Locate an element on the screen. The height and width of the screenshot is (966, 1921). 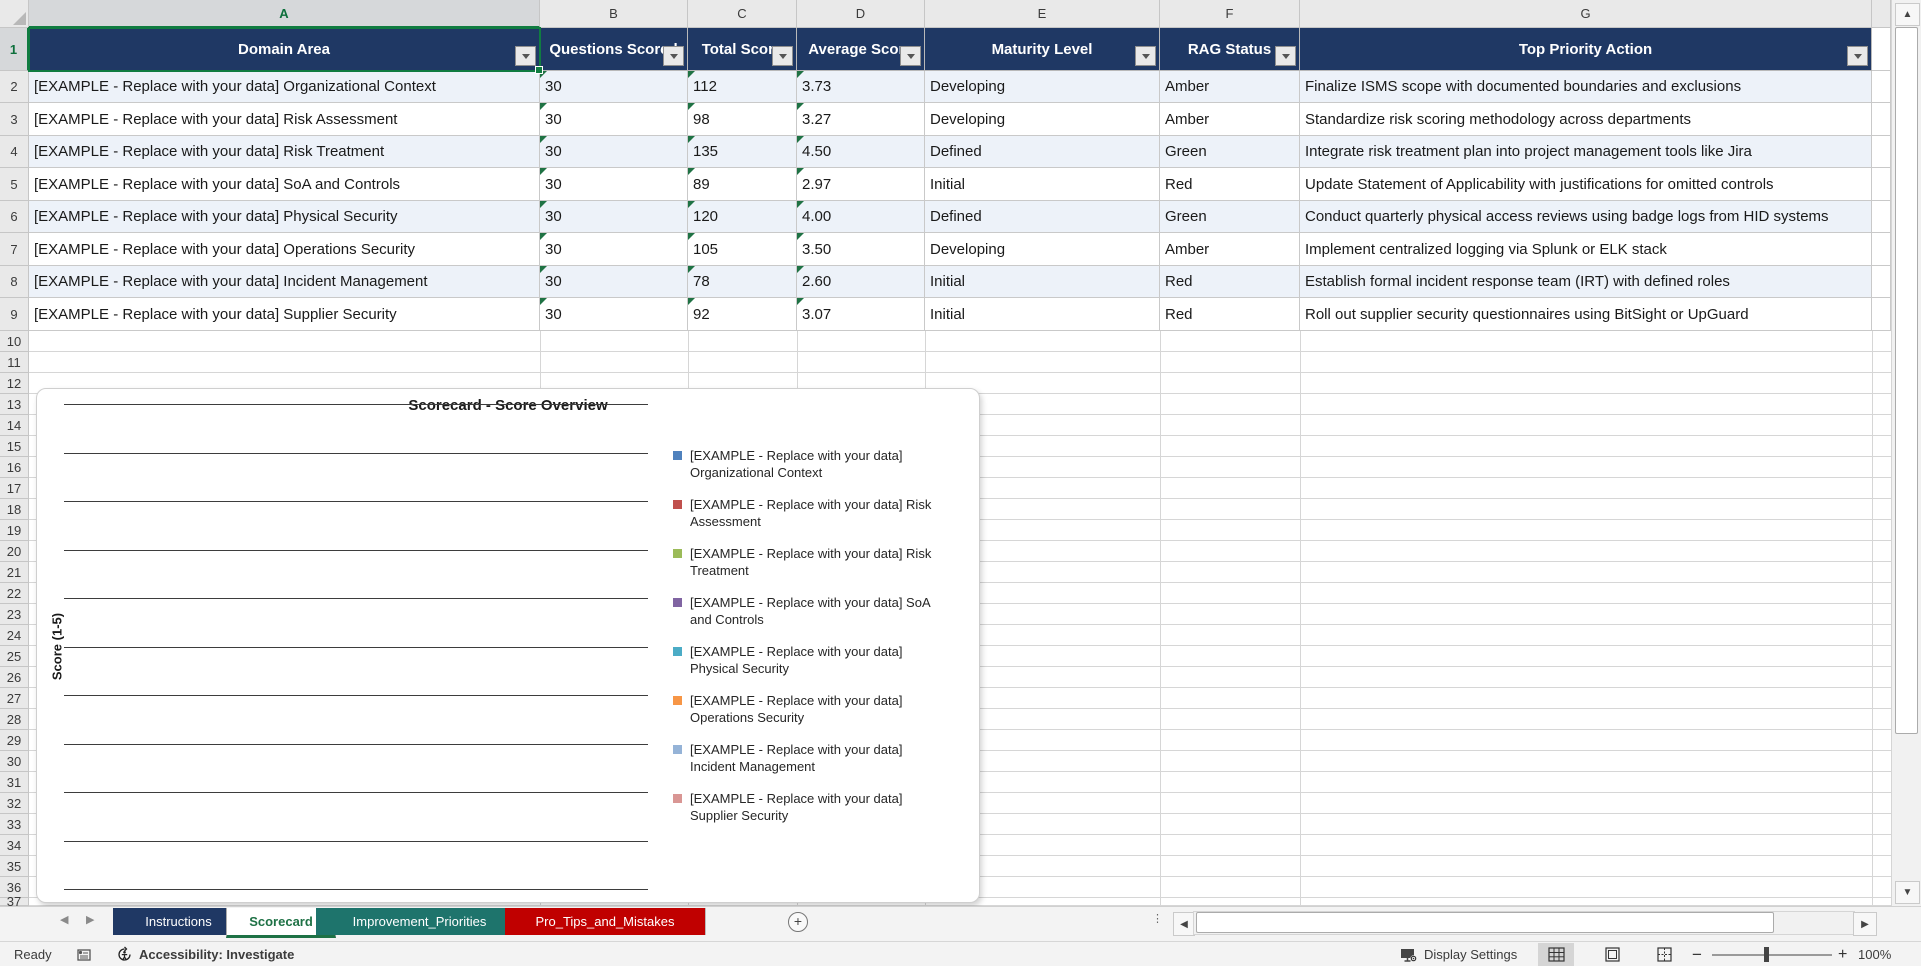
cell-F9: Red is located at coordinates (1230, 314).